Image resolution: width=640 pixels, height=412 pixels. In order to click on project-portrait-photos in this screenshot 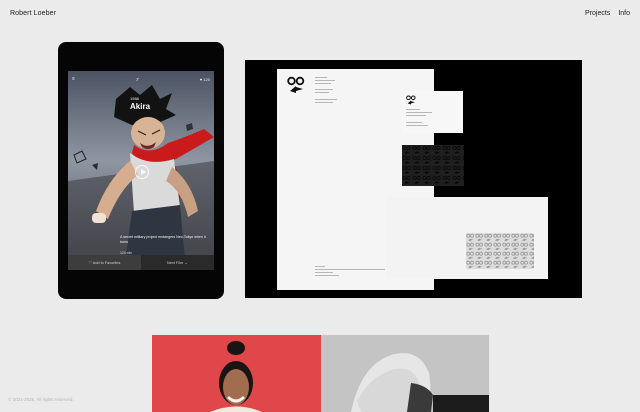, I will do `click(320, 373)`.